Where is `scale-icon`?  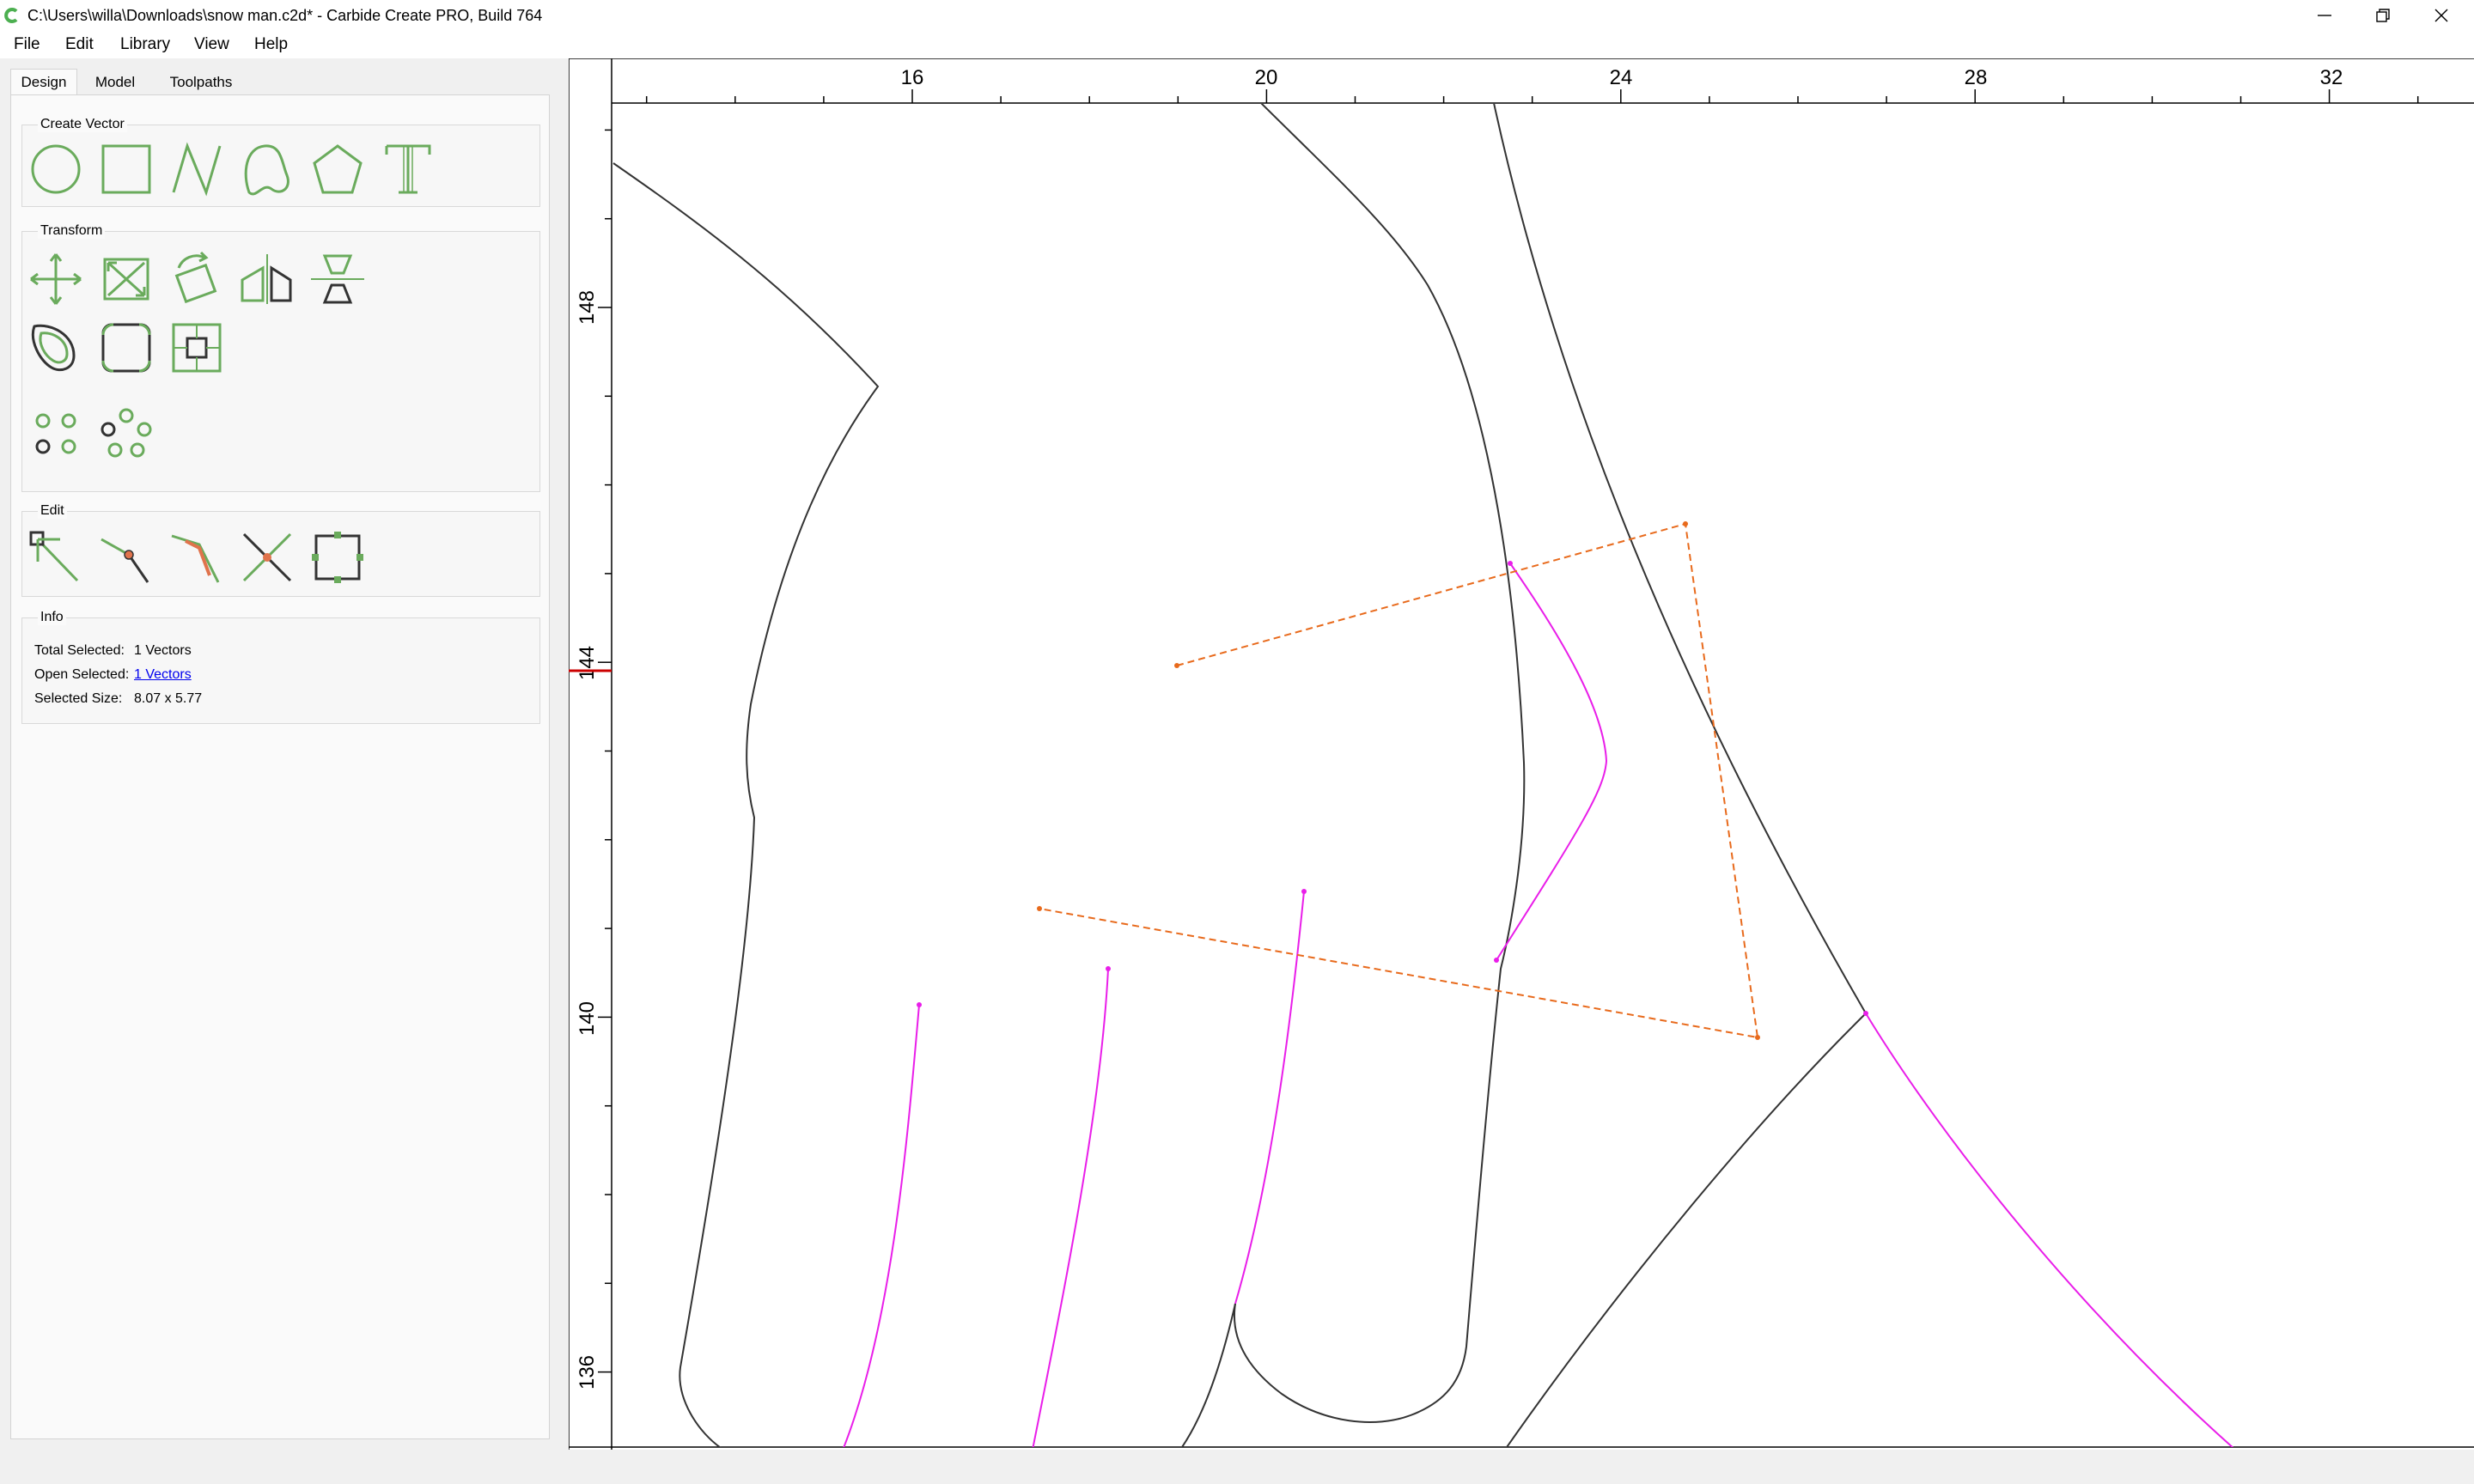
scale-icon is located at coordinates (126, 280).